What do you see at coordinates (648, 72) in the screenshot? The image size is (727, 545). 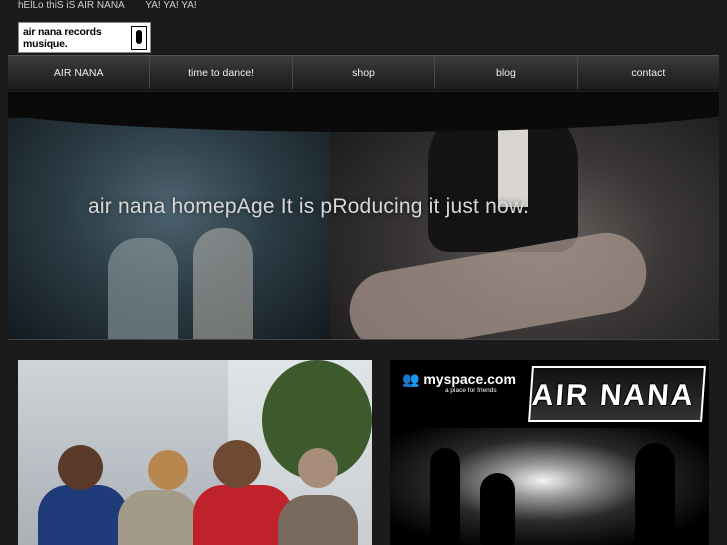 I see `nav-item-contact: contact` at bounding box center [648, 72].